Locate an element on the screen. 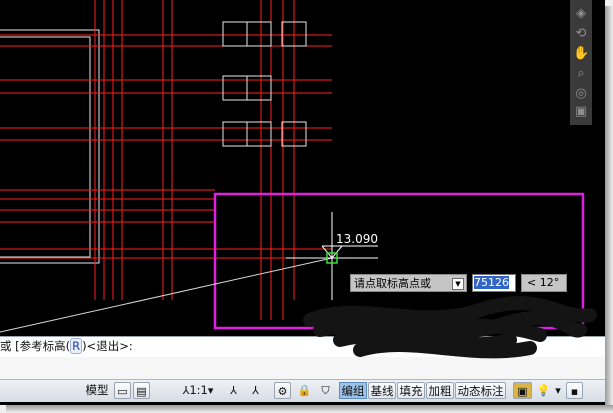  command-prefix: 或 is located at coordinates (6, 346).